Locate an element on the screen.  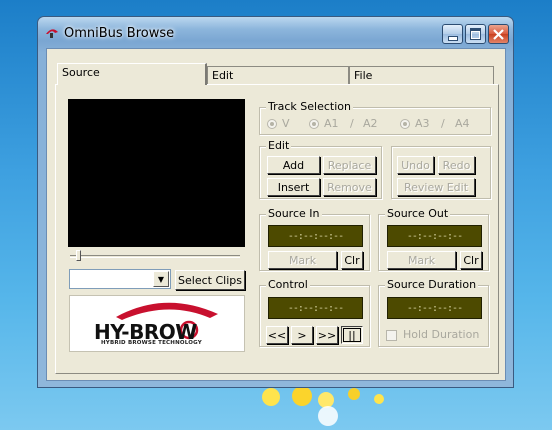
add-button: Add is located at coordinates (293, 165).